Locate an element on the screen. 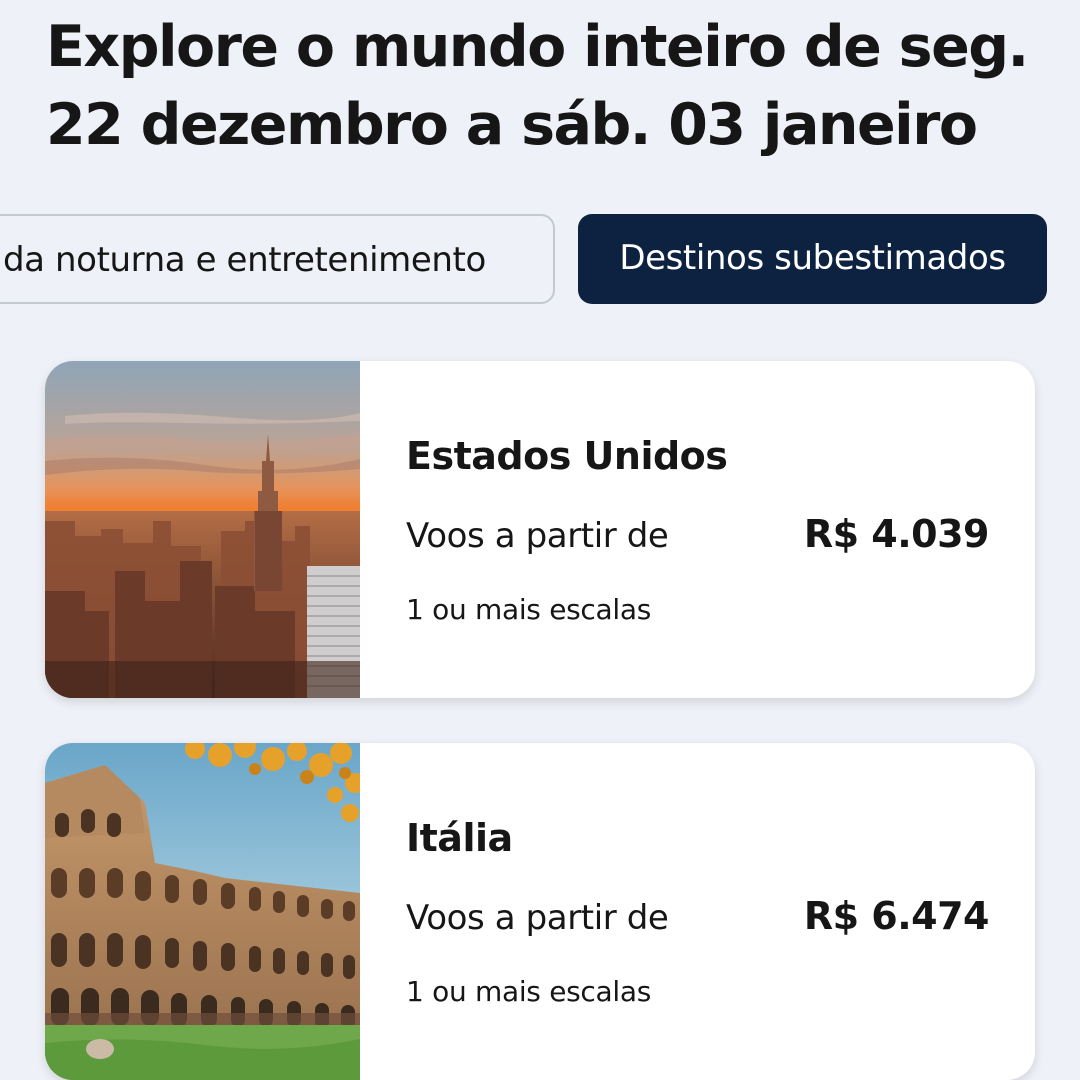  filter-chip-nightlife: da noturna e entretenimento is located at coordinates (277, 259).